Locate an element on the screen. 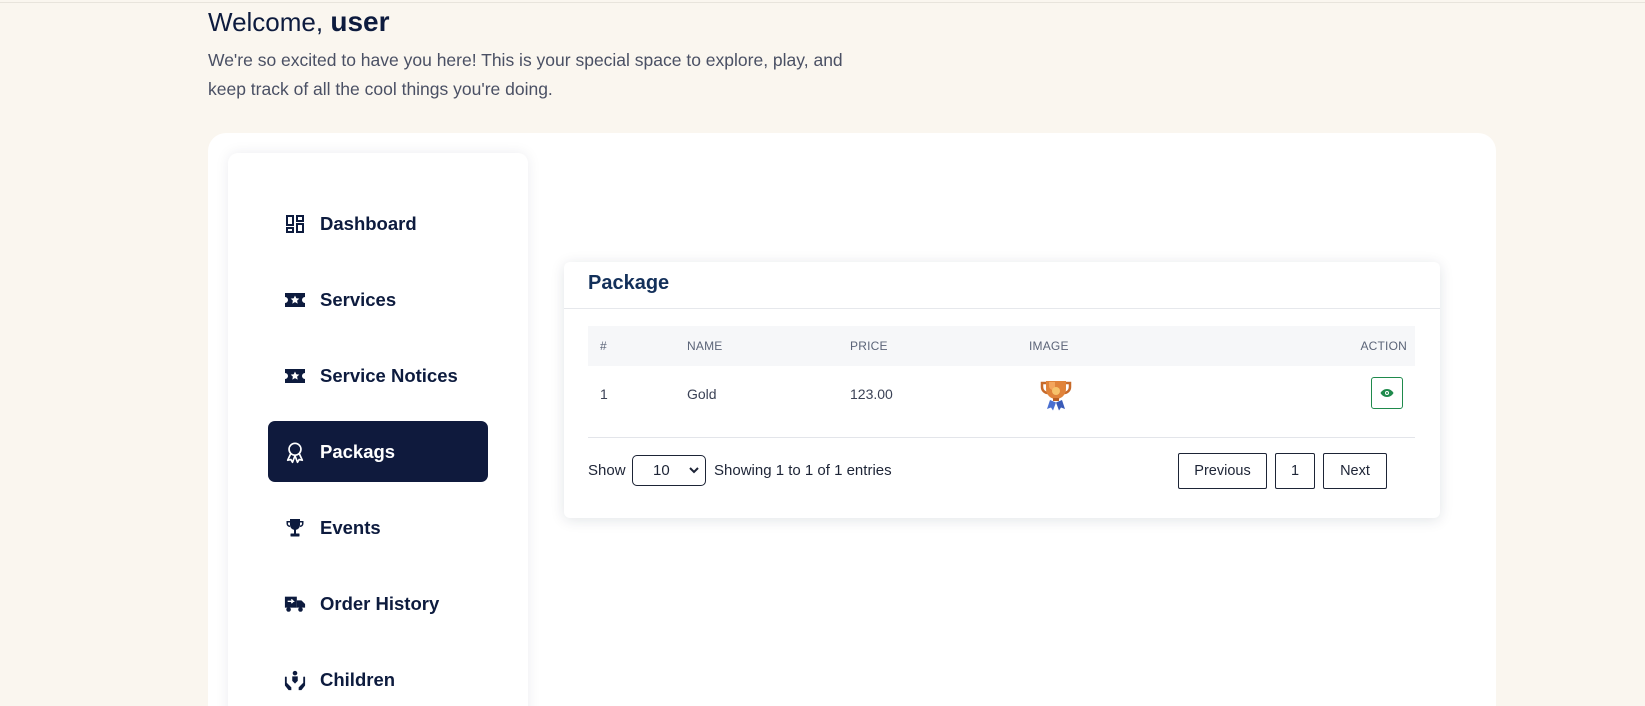 This screenshot has height=706, width=1645. column-header-name: NAME is located at coordinates (705, 346).